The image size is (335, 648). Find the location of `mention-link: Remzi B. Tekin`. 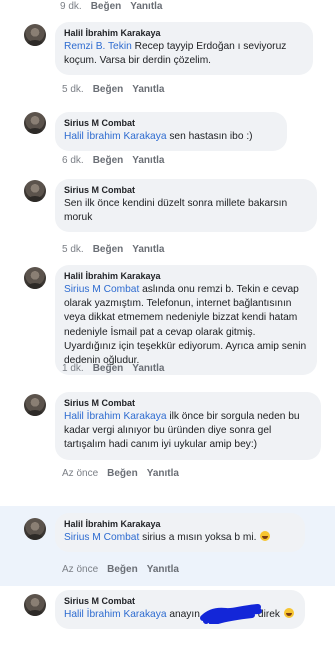

mention-link: Remzi B. Tekin is located at coordinates (98, 46).